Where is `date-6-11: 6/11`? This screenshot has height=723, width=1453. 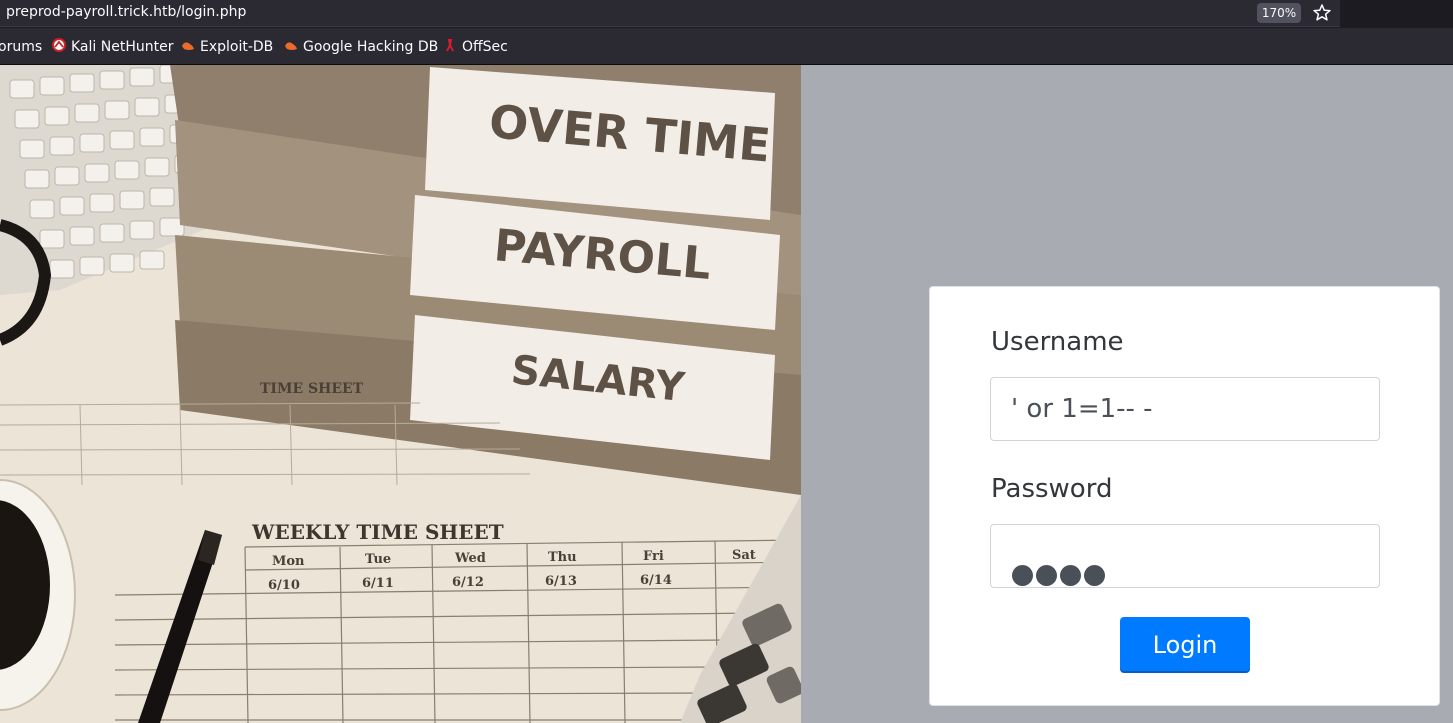 date-6-11: 6/11 is located at coordinates (378, 583).